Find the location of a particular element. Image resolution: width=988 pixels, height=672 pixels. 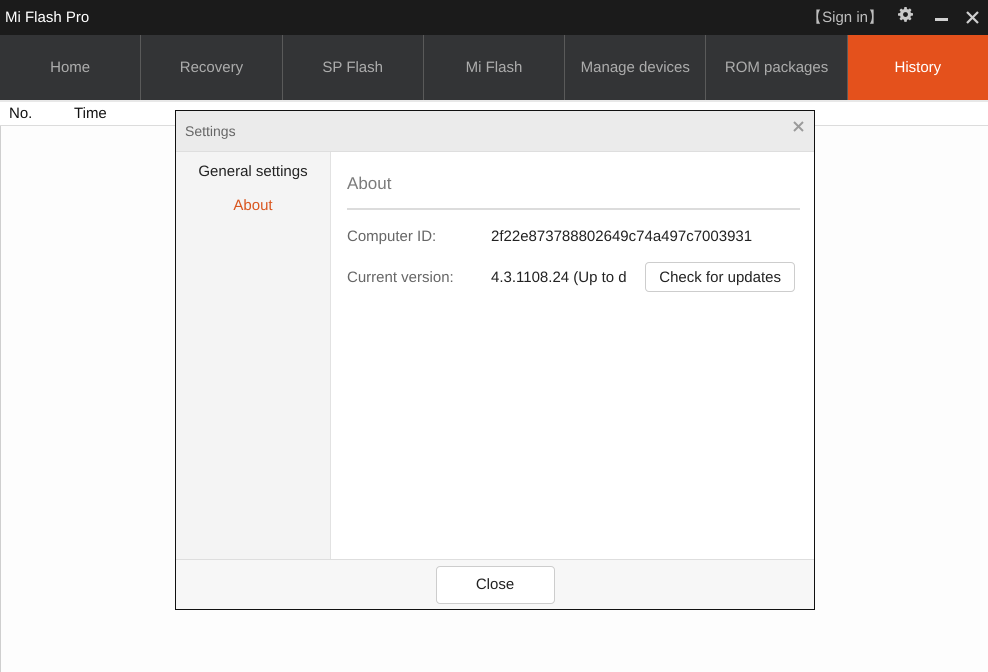

field-label: Current version: is located at coordinates (401, 277).